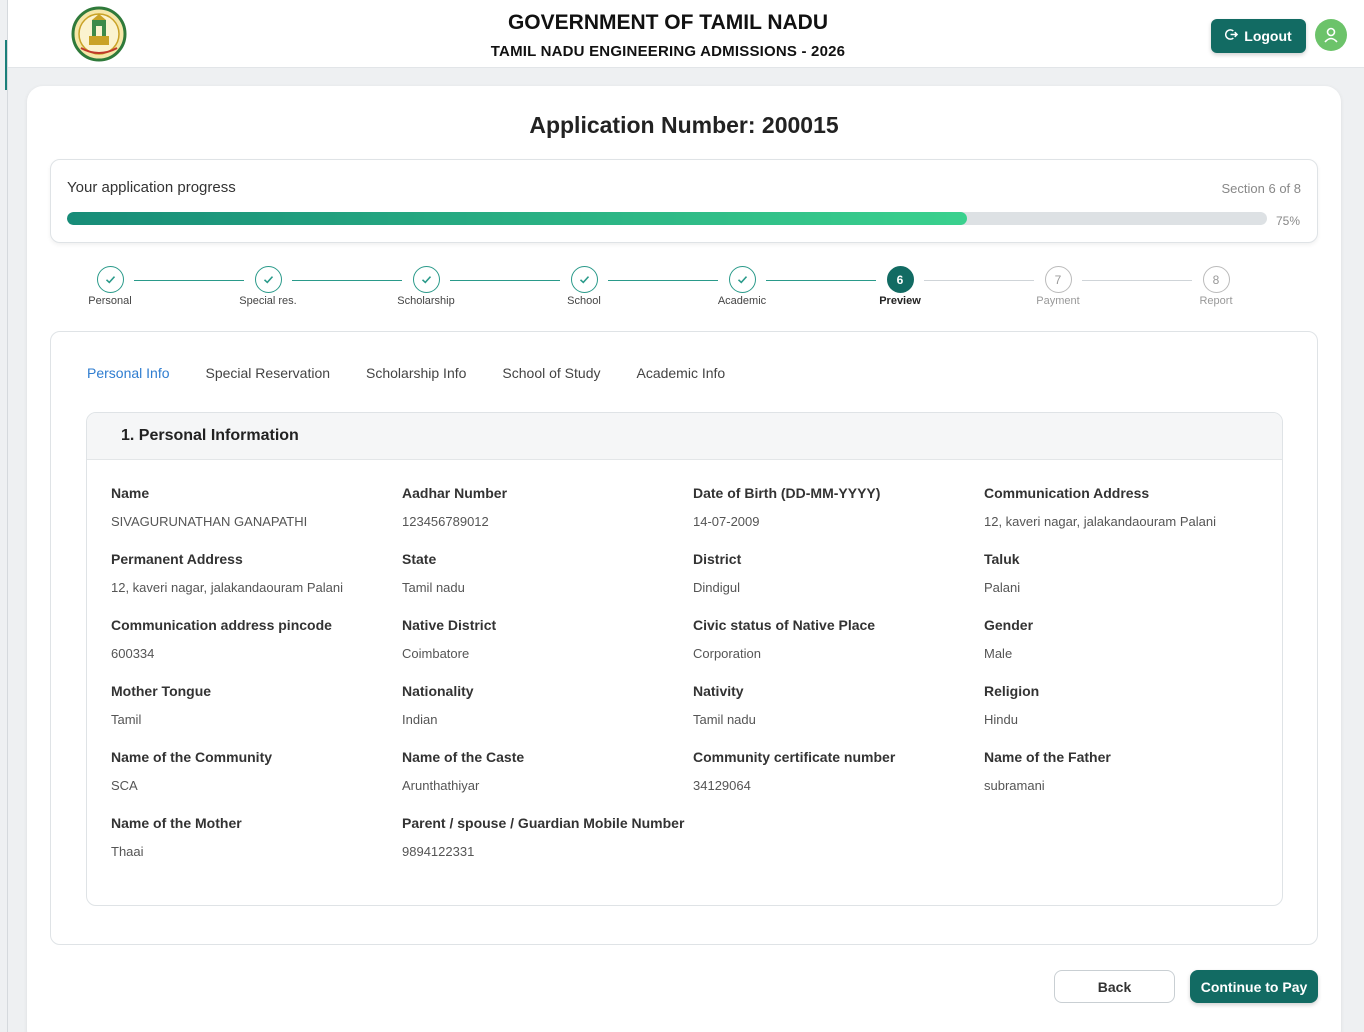  I want to click on field-value: Thaai, so click(127, 851).